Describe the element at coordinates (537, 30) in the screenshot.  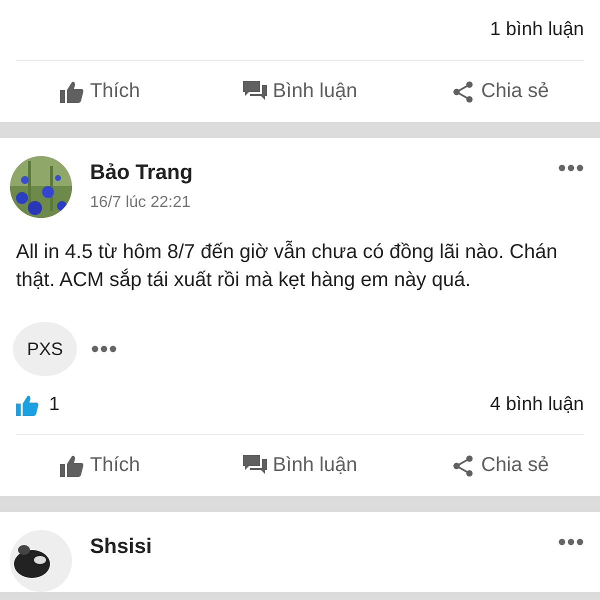
I see `comment-count: 1 bình luận` at that location.